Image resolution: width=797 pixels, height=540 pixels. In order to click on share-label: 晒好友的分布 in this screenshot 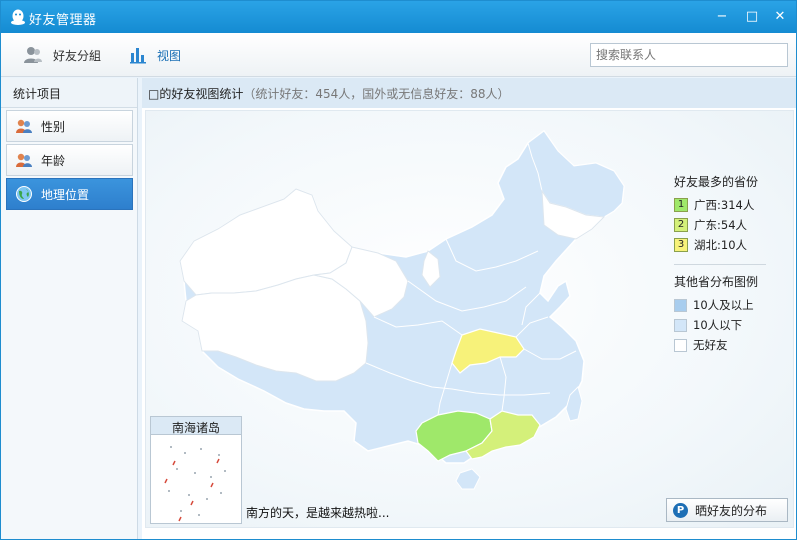, I will do `click(731, 510)`.